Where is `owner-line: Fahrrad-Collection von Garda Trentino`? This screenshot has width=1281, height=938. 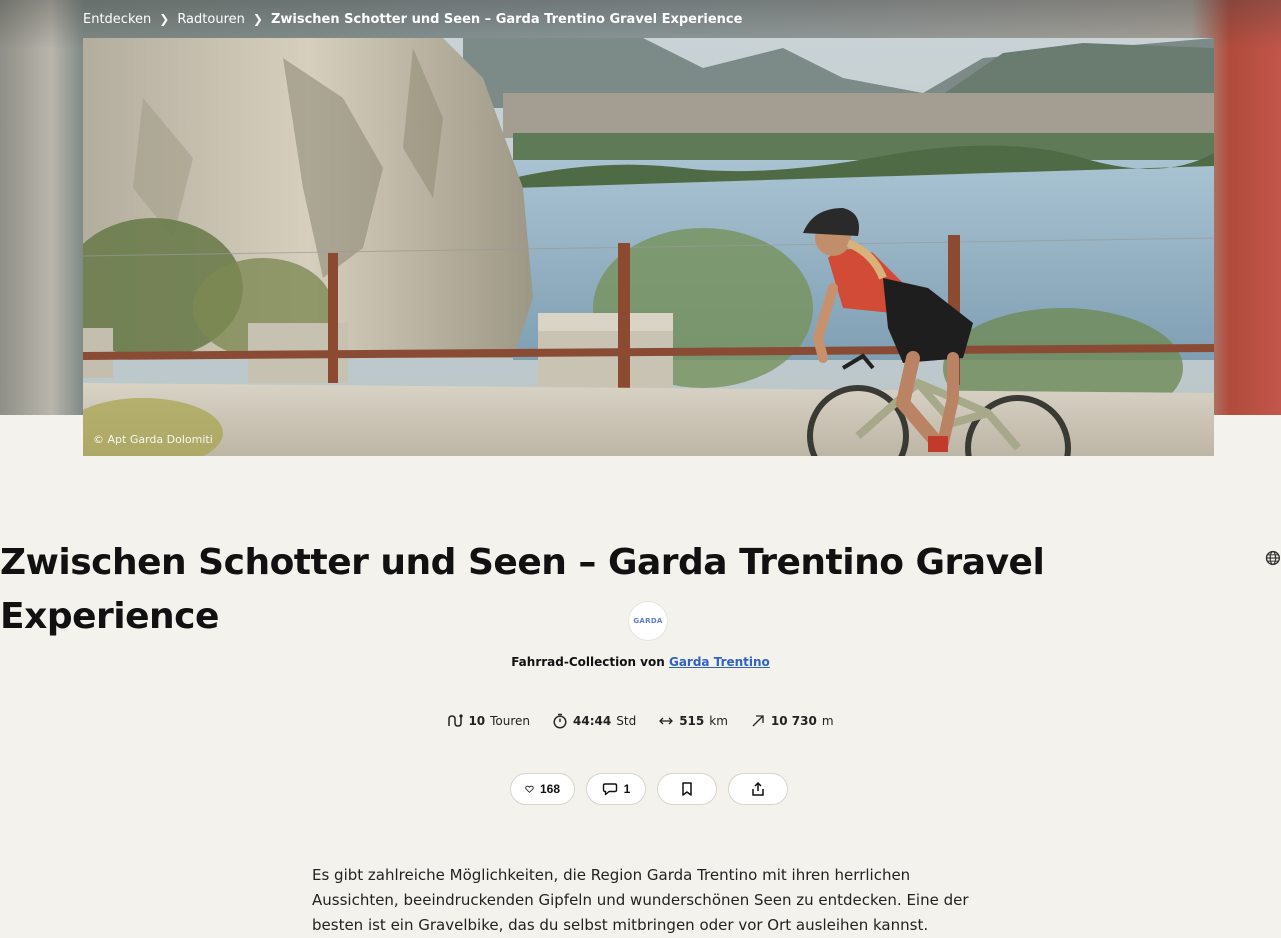 owner-line: Fahrrad-Collection von Garda Trentino is located at coordinates (640, 662).